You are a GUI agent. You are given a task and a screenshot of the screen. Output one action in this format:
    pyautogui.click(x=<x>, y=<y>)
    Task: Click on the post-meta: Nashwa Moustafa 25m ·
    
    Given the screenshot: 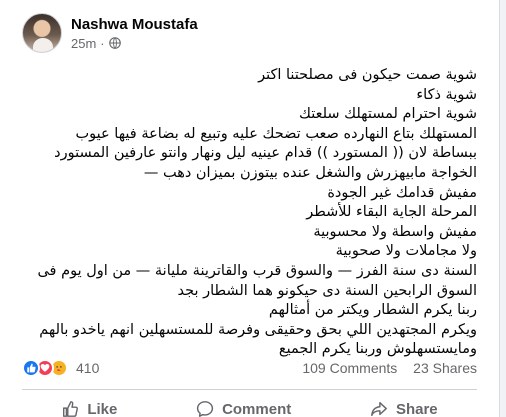 What is the action you would take?
    pyautogui.click(x=134, y=33)
    